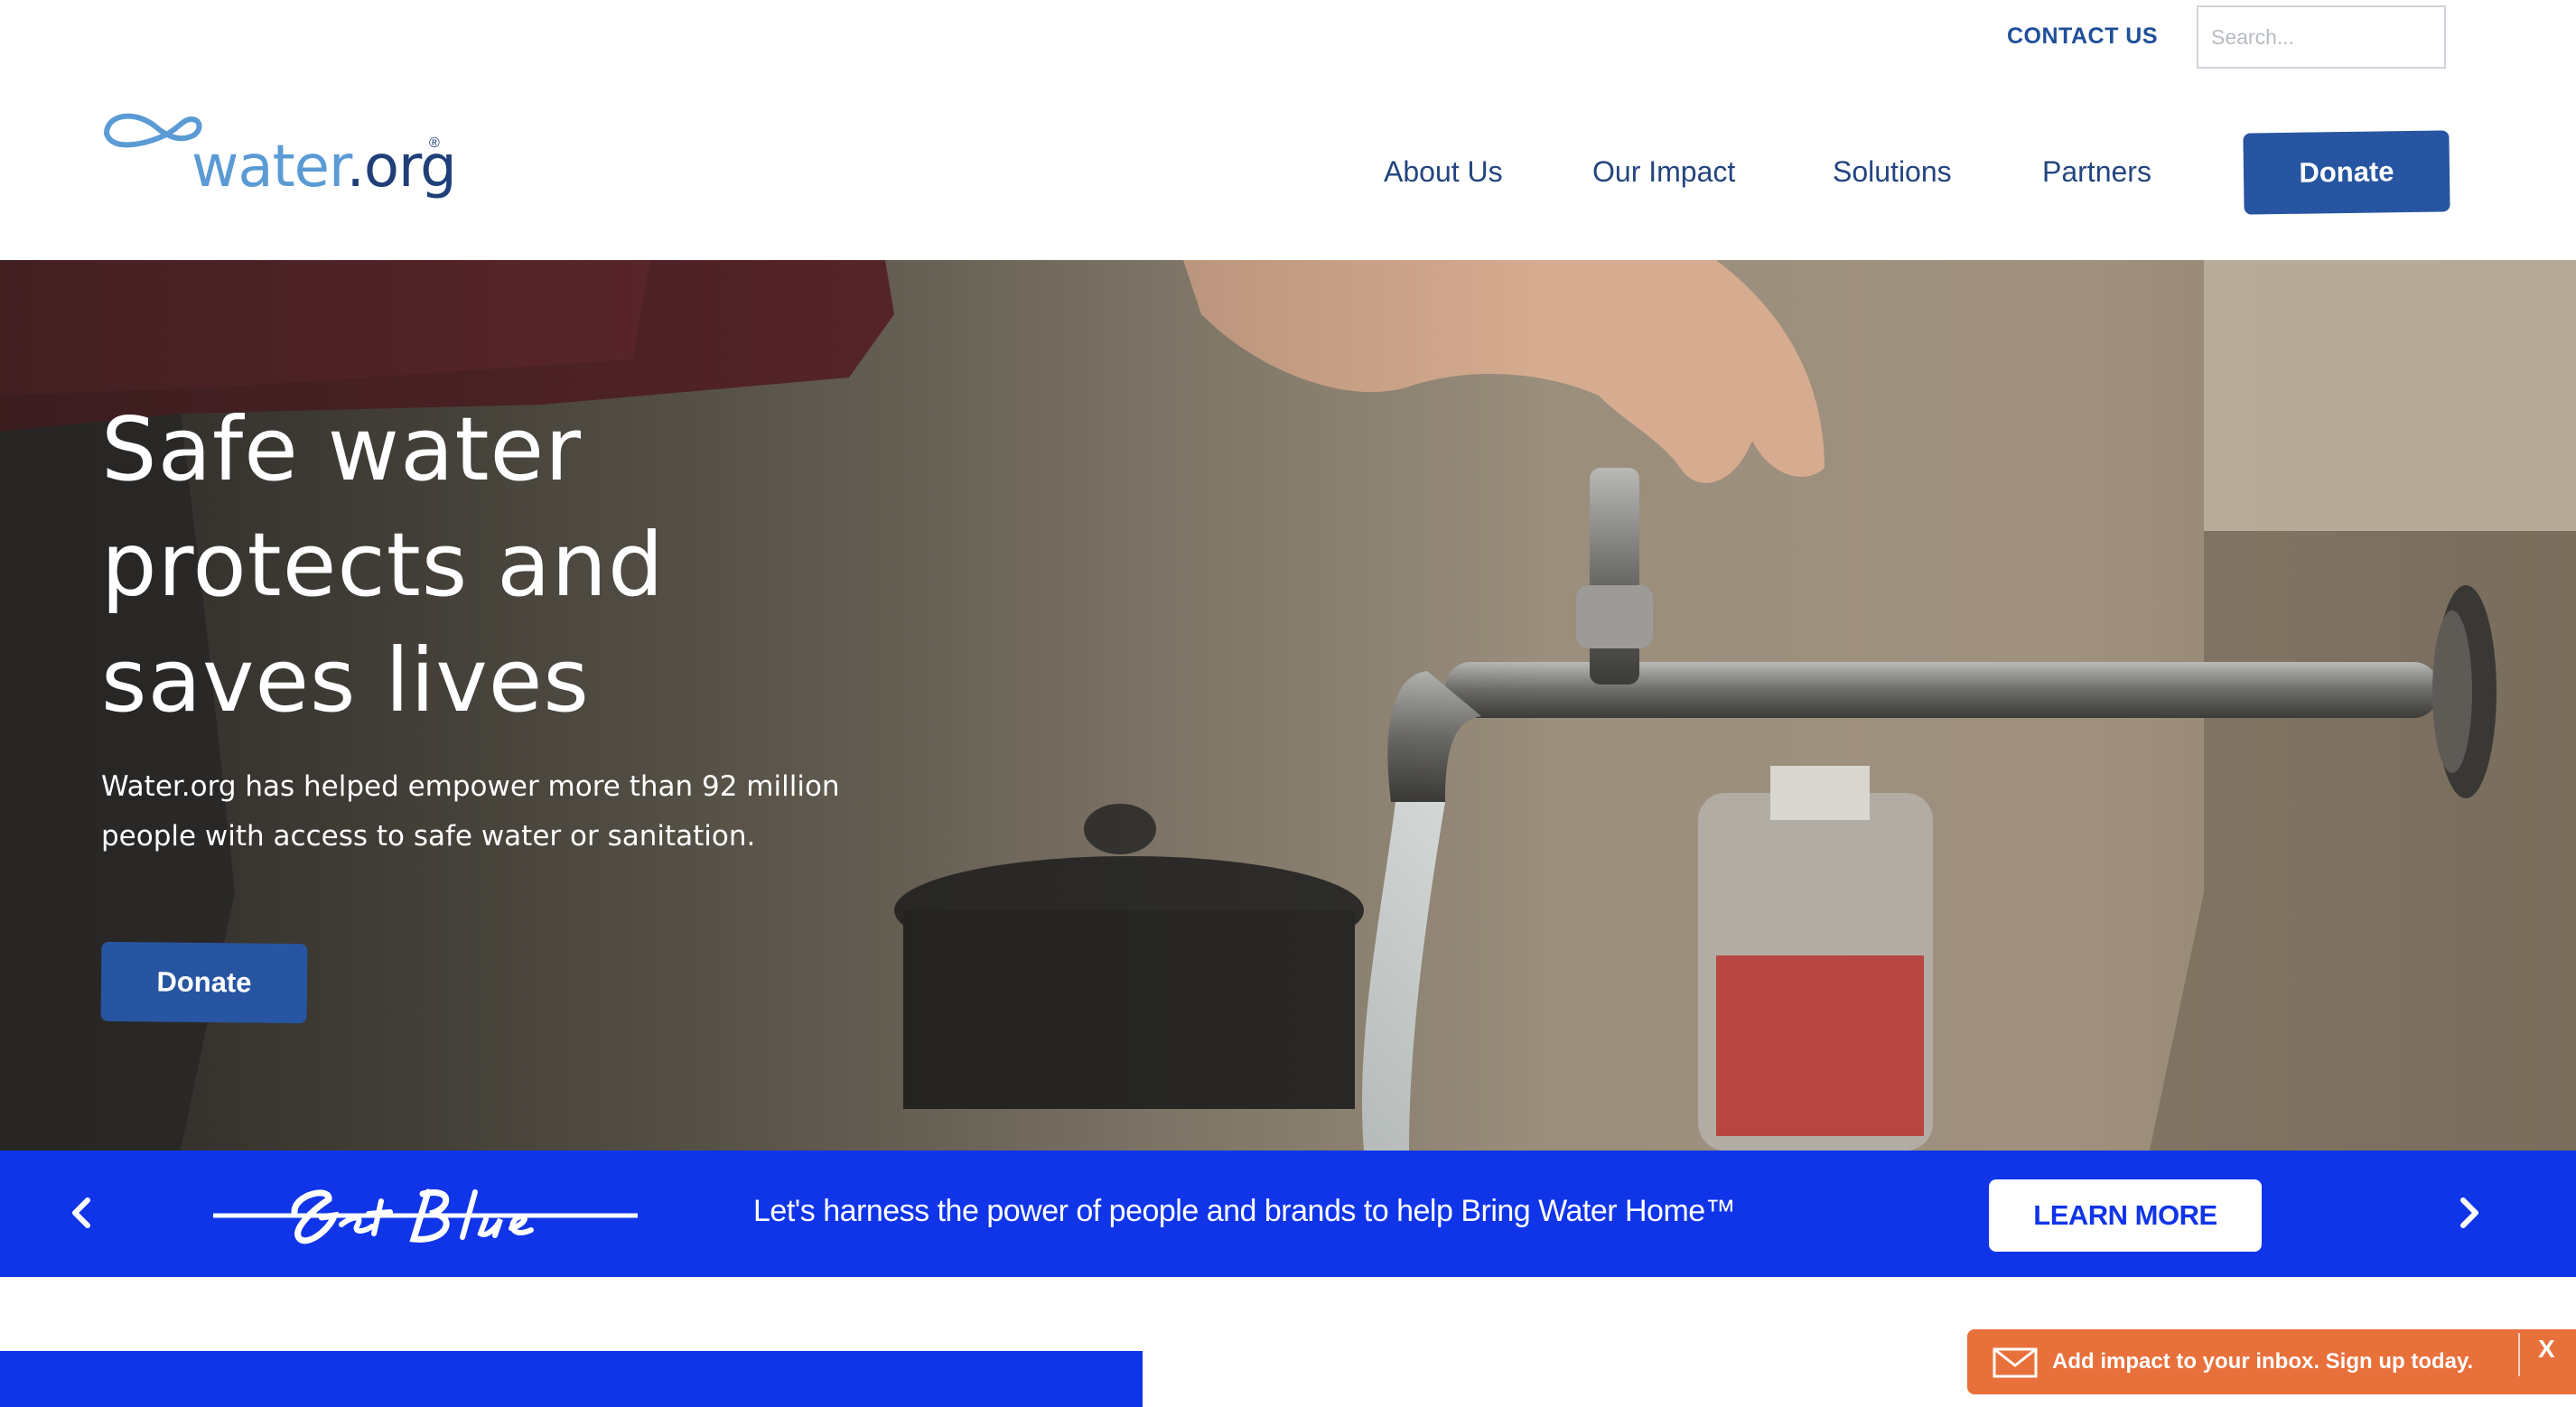 The image size is (2576, 1407). I want to click on mail-icon, so click(2016, 1362).